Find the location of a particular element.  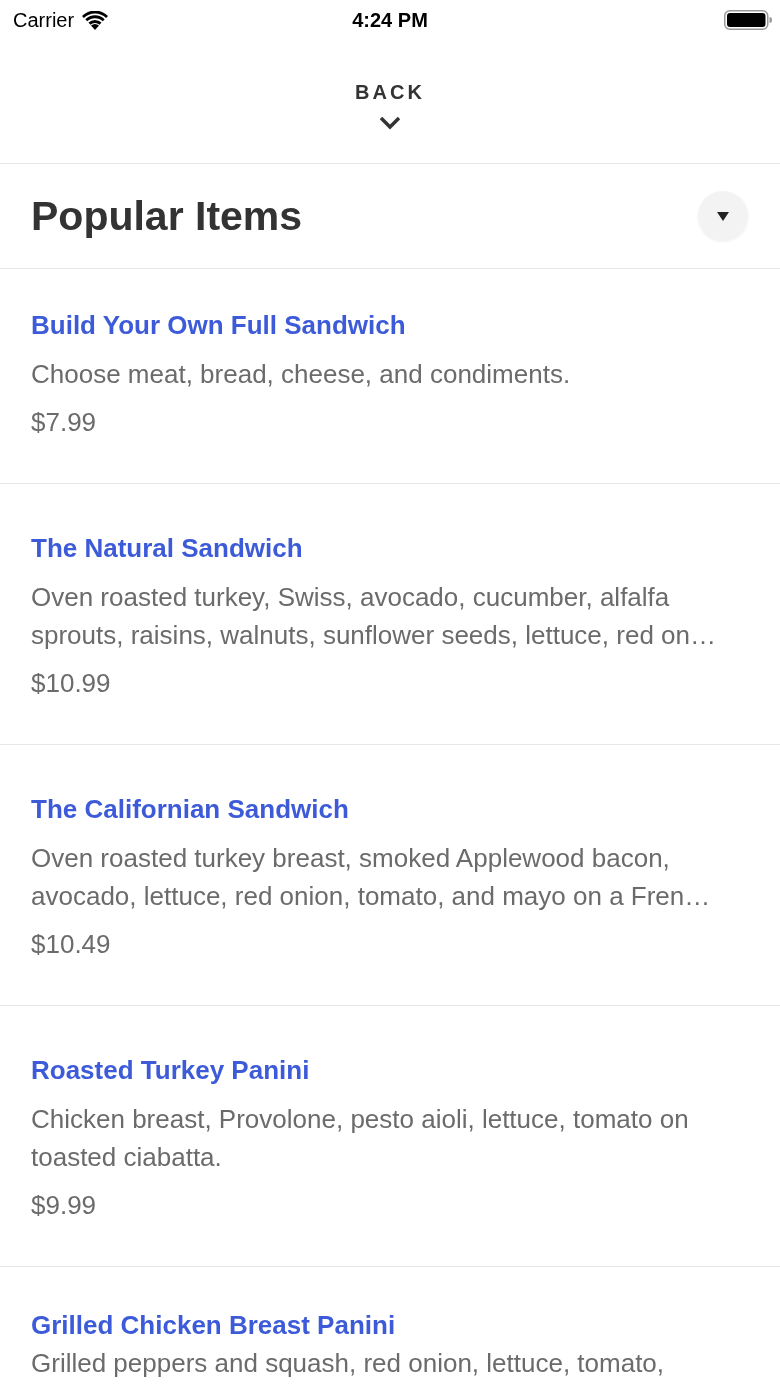

dropdown-button is located at coordinates (723, 216).